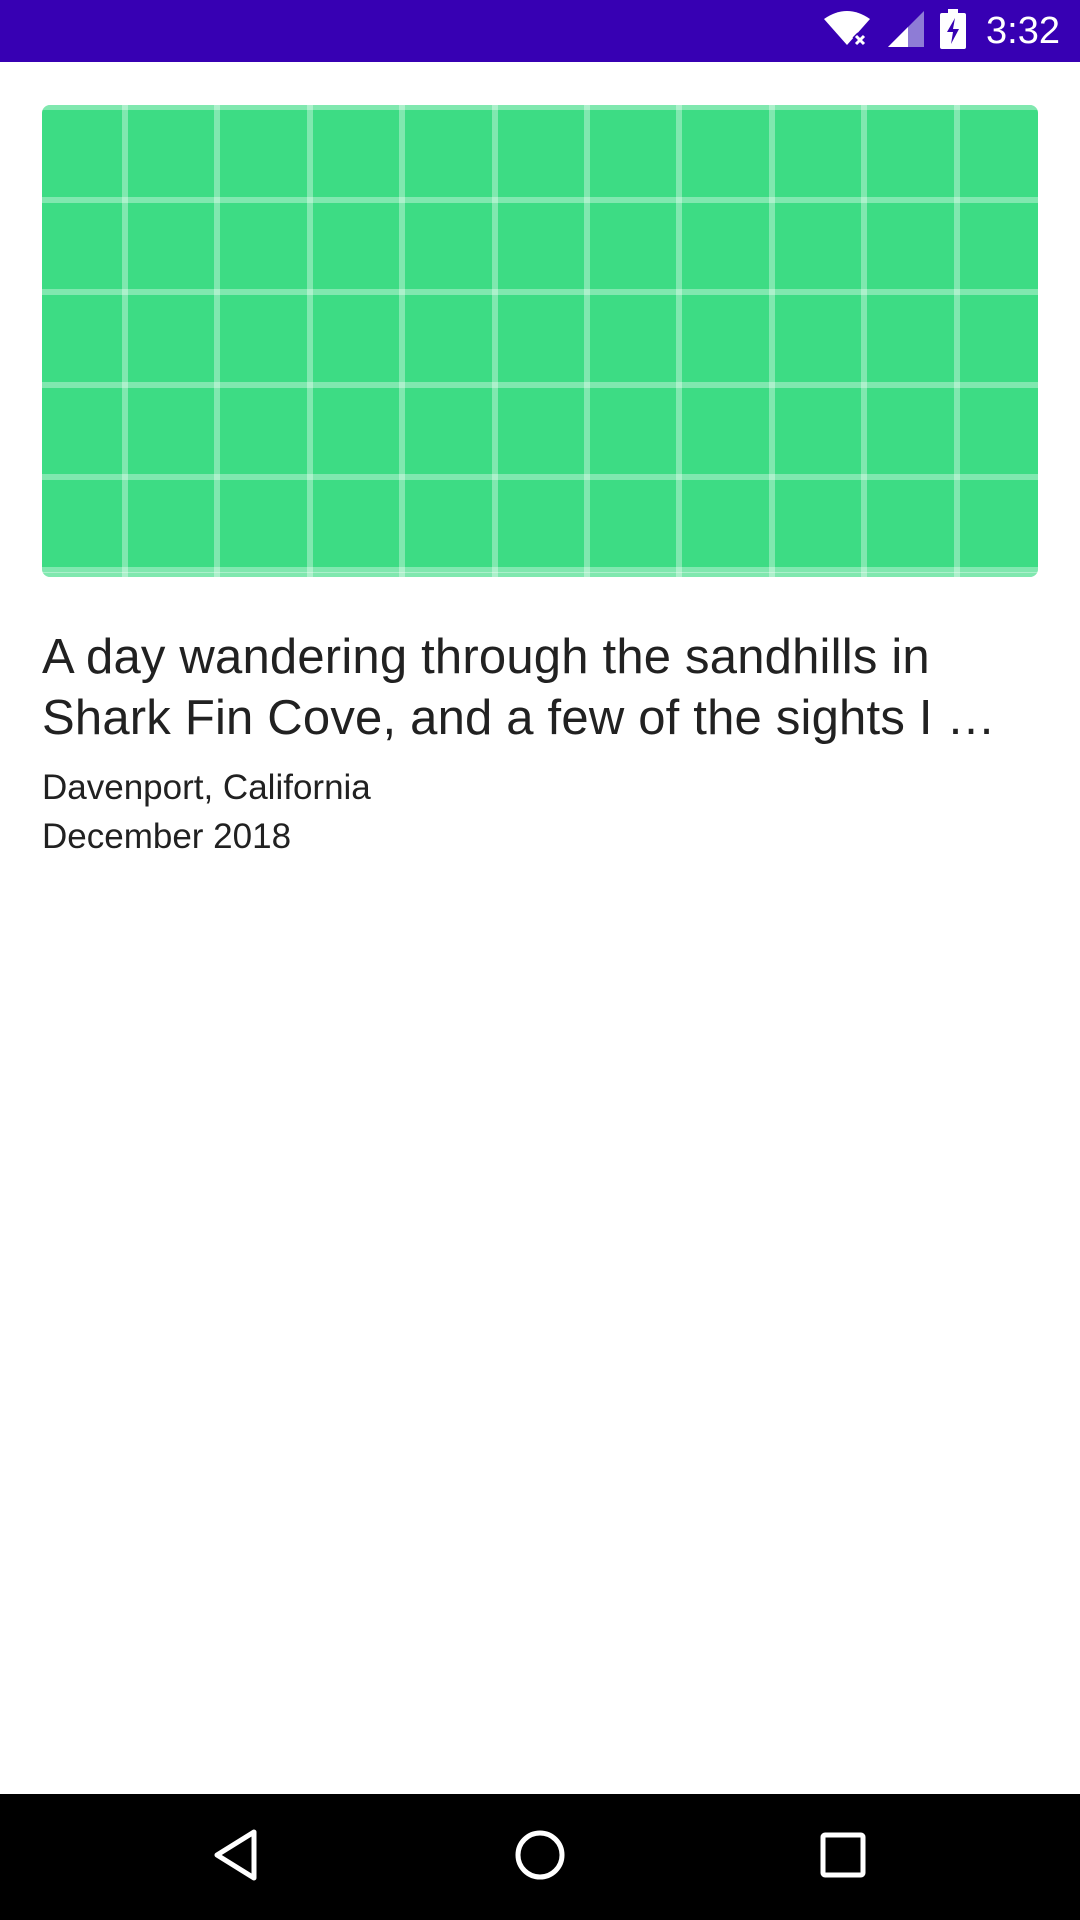 This screenshot has height=1920, width=1080. I want to click on home-button, so click(540, 1857).